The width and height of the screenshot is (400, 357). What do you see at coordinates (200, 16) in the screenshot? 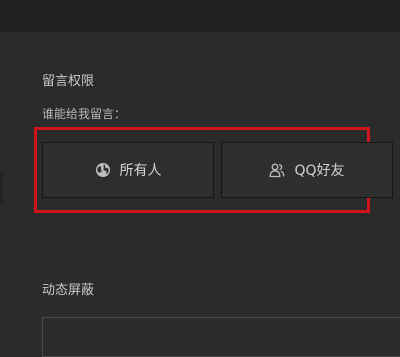
I see `top-bar` at bounding box center [200, 16].